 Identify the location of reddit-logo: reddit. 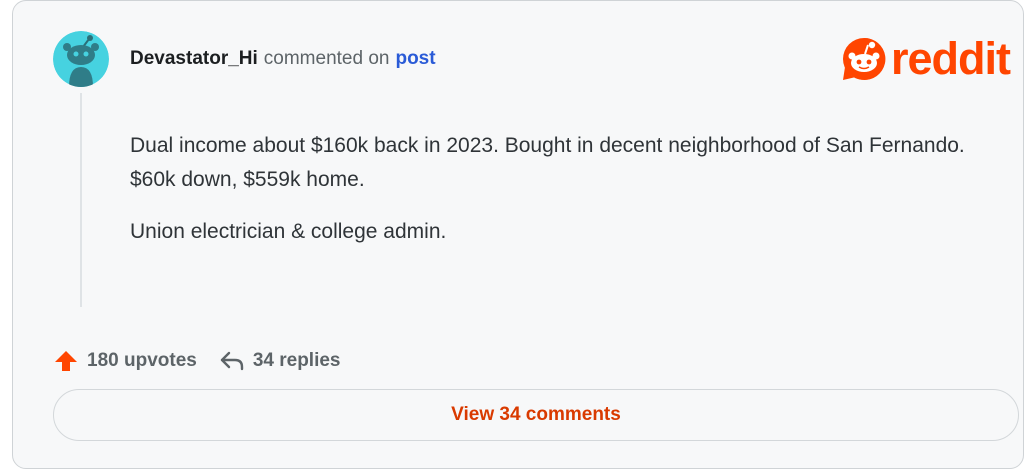
(926, 58).